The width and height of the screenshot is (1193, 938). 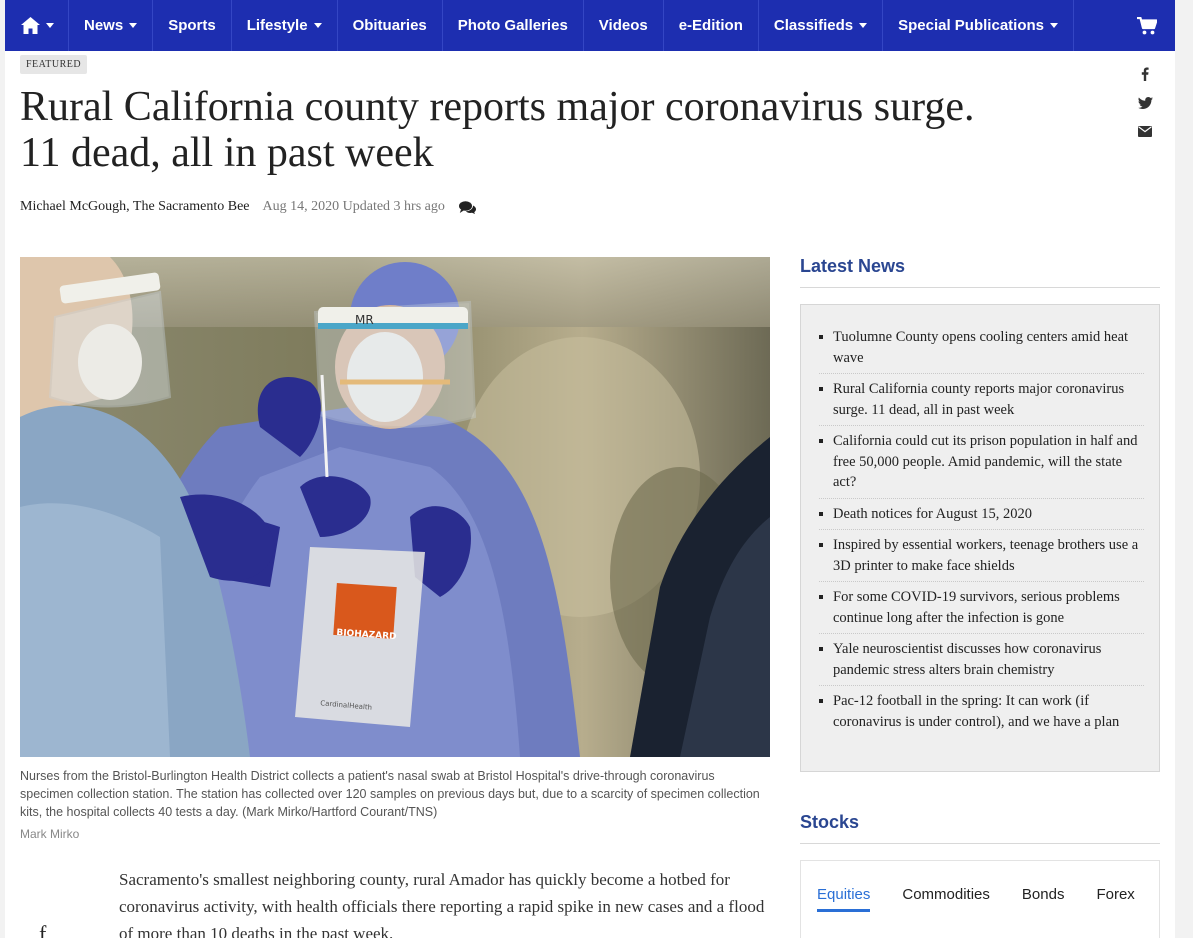 I want to click on email-share-button, so click(x=1145, y=131).